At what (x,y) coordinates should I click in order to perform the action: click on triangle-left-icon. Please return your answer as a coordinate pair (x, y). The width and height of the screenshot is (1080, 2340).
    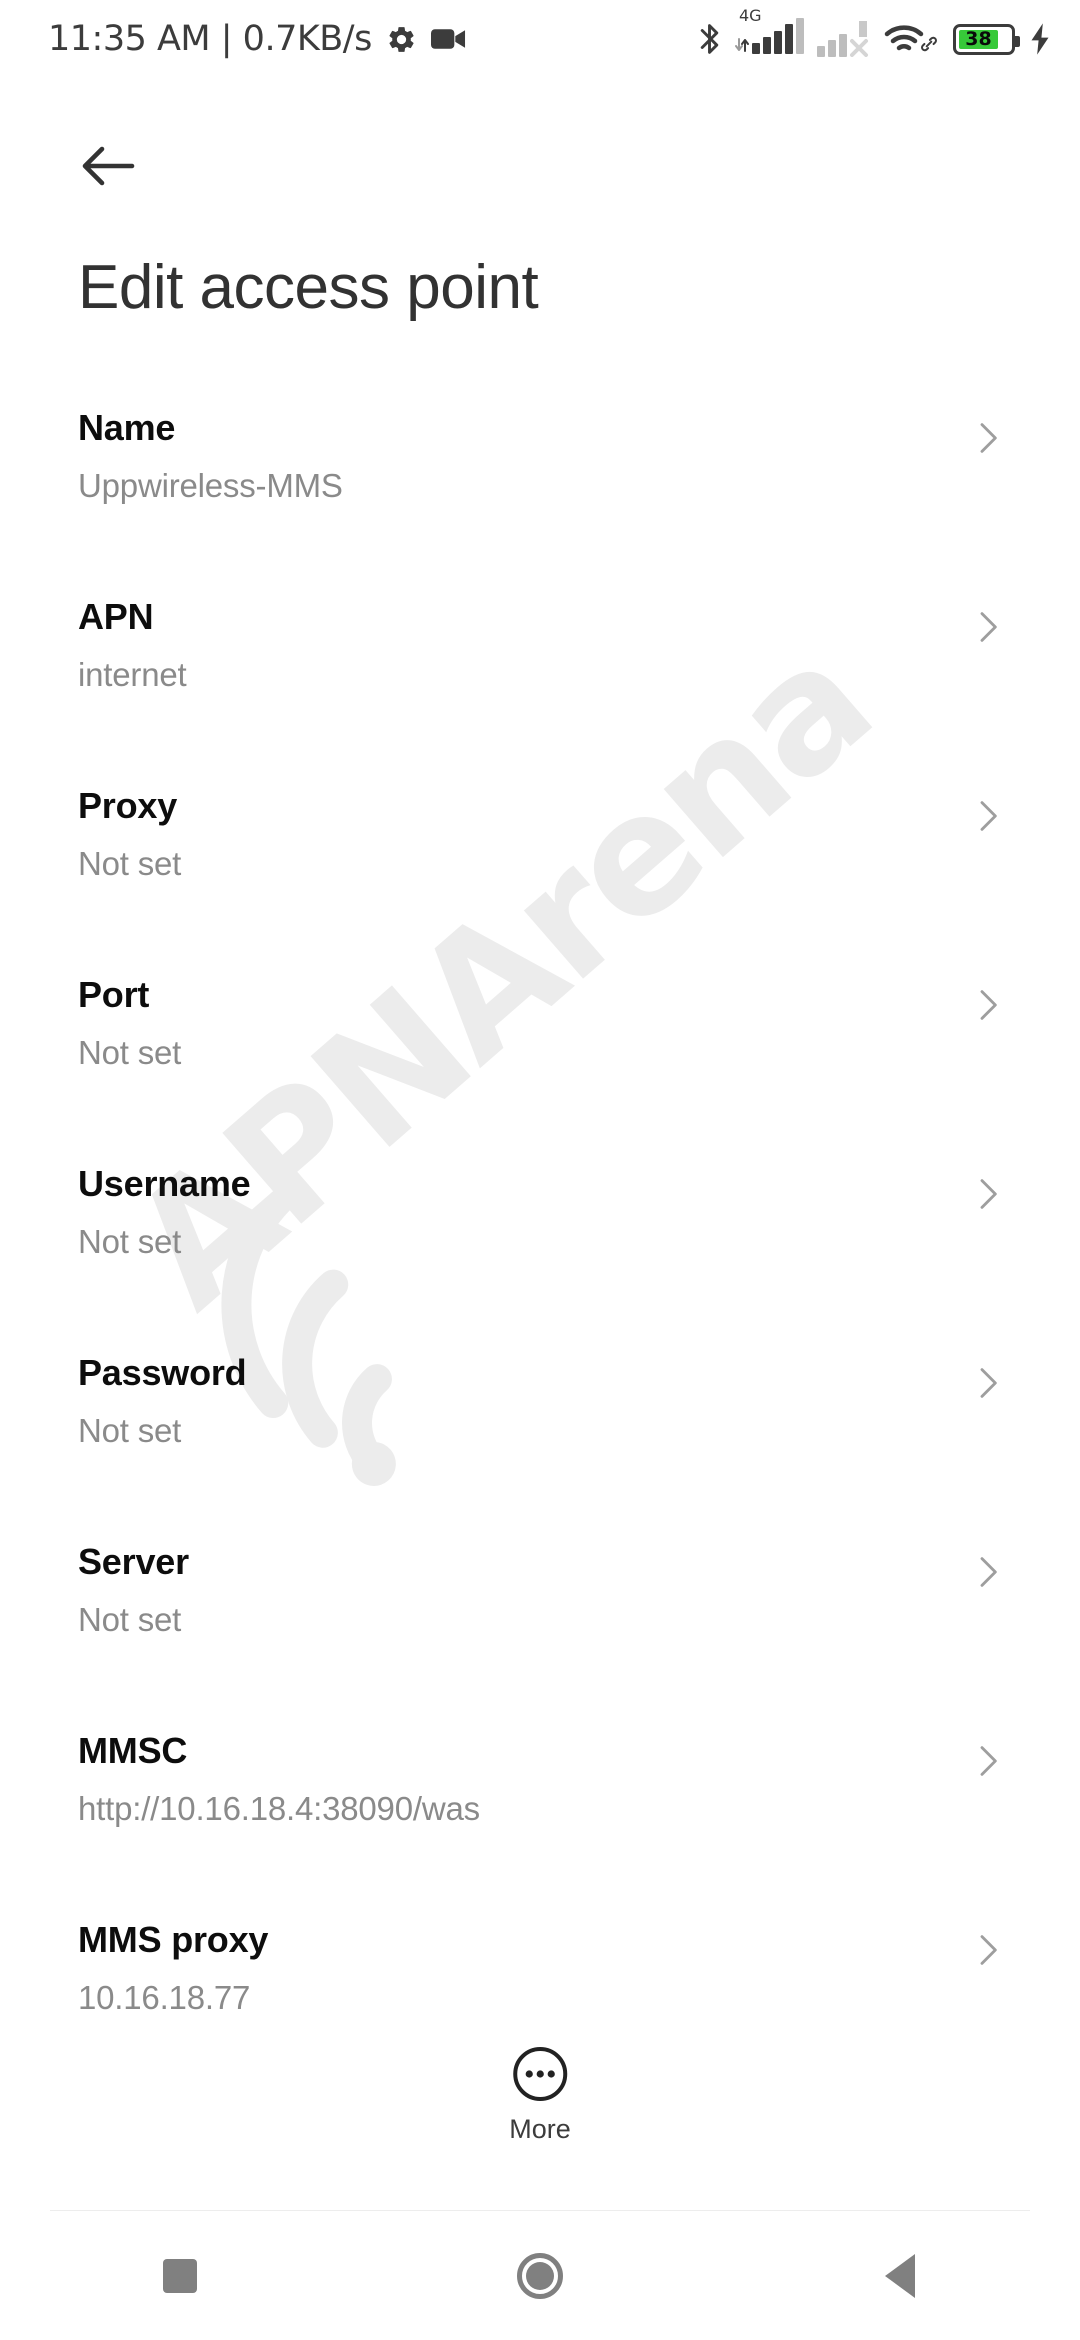
    Looking at the image, I should click on (900, 2276).